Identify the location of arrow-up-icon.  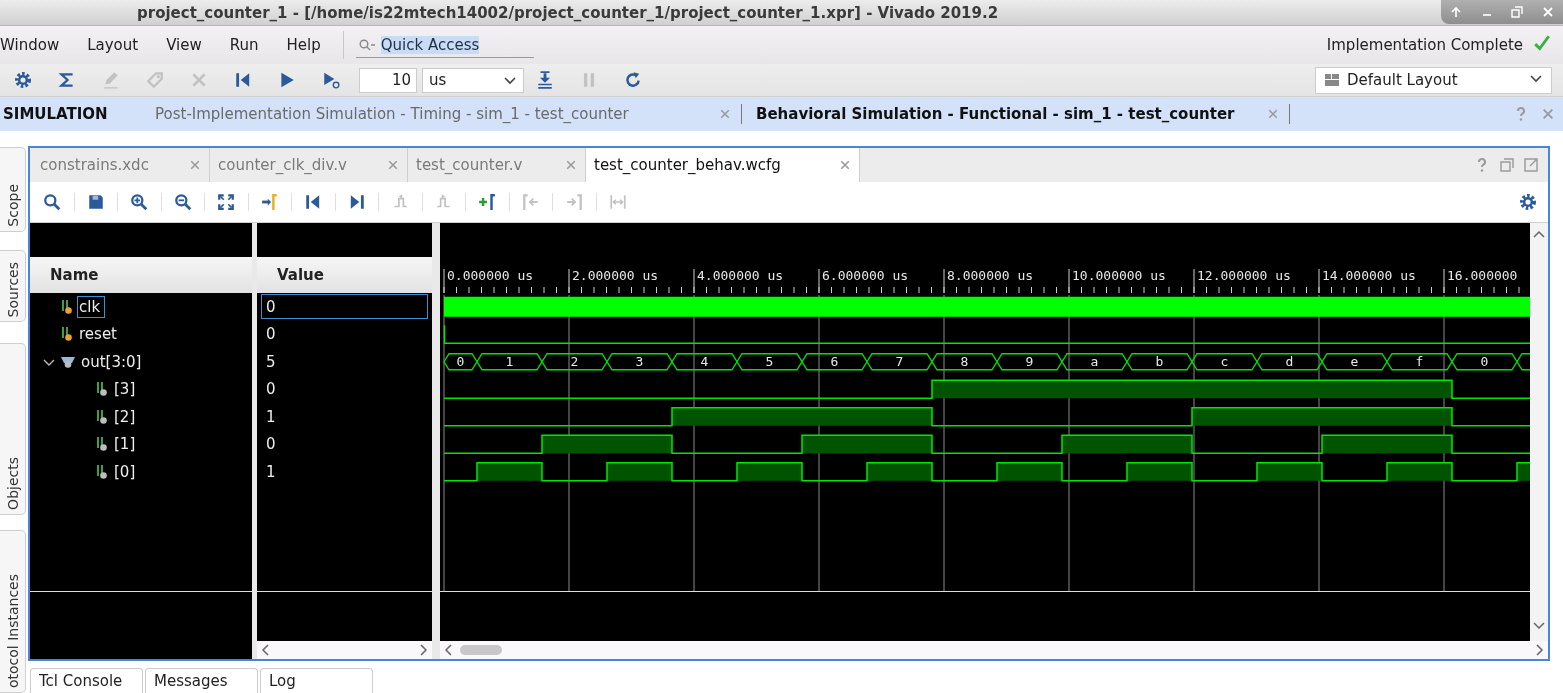
(1456, 12).